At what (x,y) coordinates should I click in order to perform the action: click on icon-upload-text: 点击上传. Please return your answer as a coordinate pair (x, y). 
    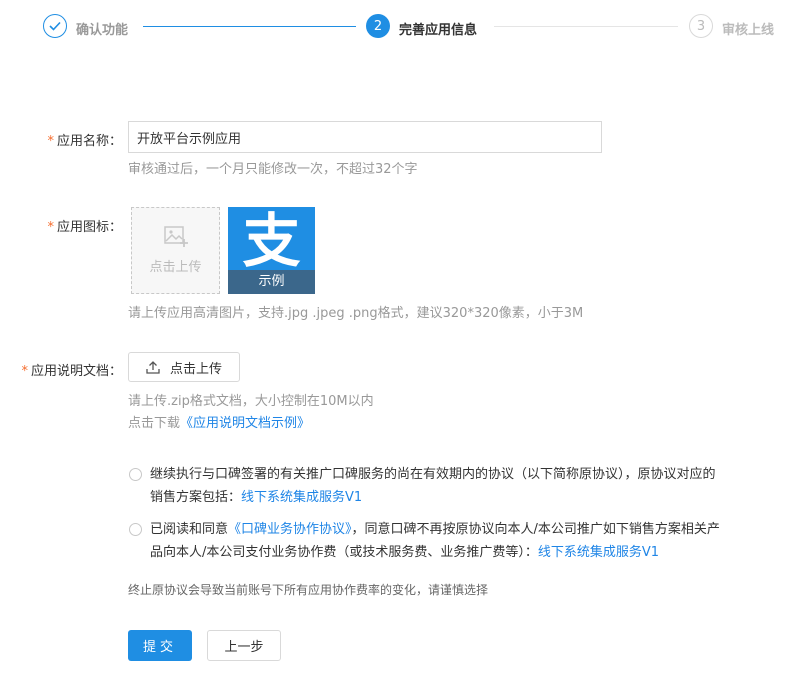
    Looking at the image, I should click on (175, 267).